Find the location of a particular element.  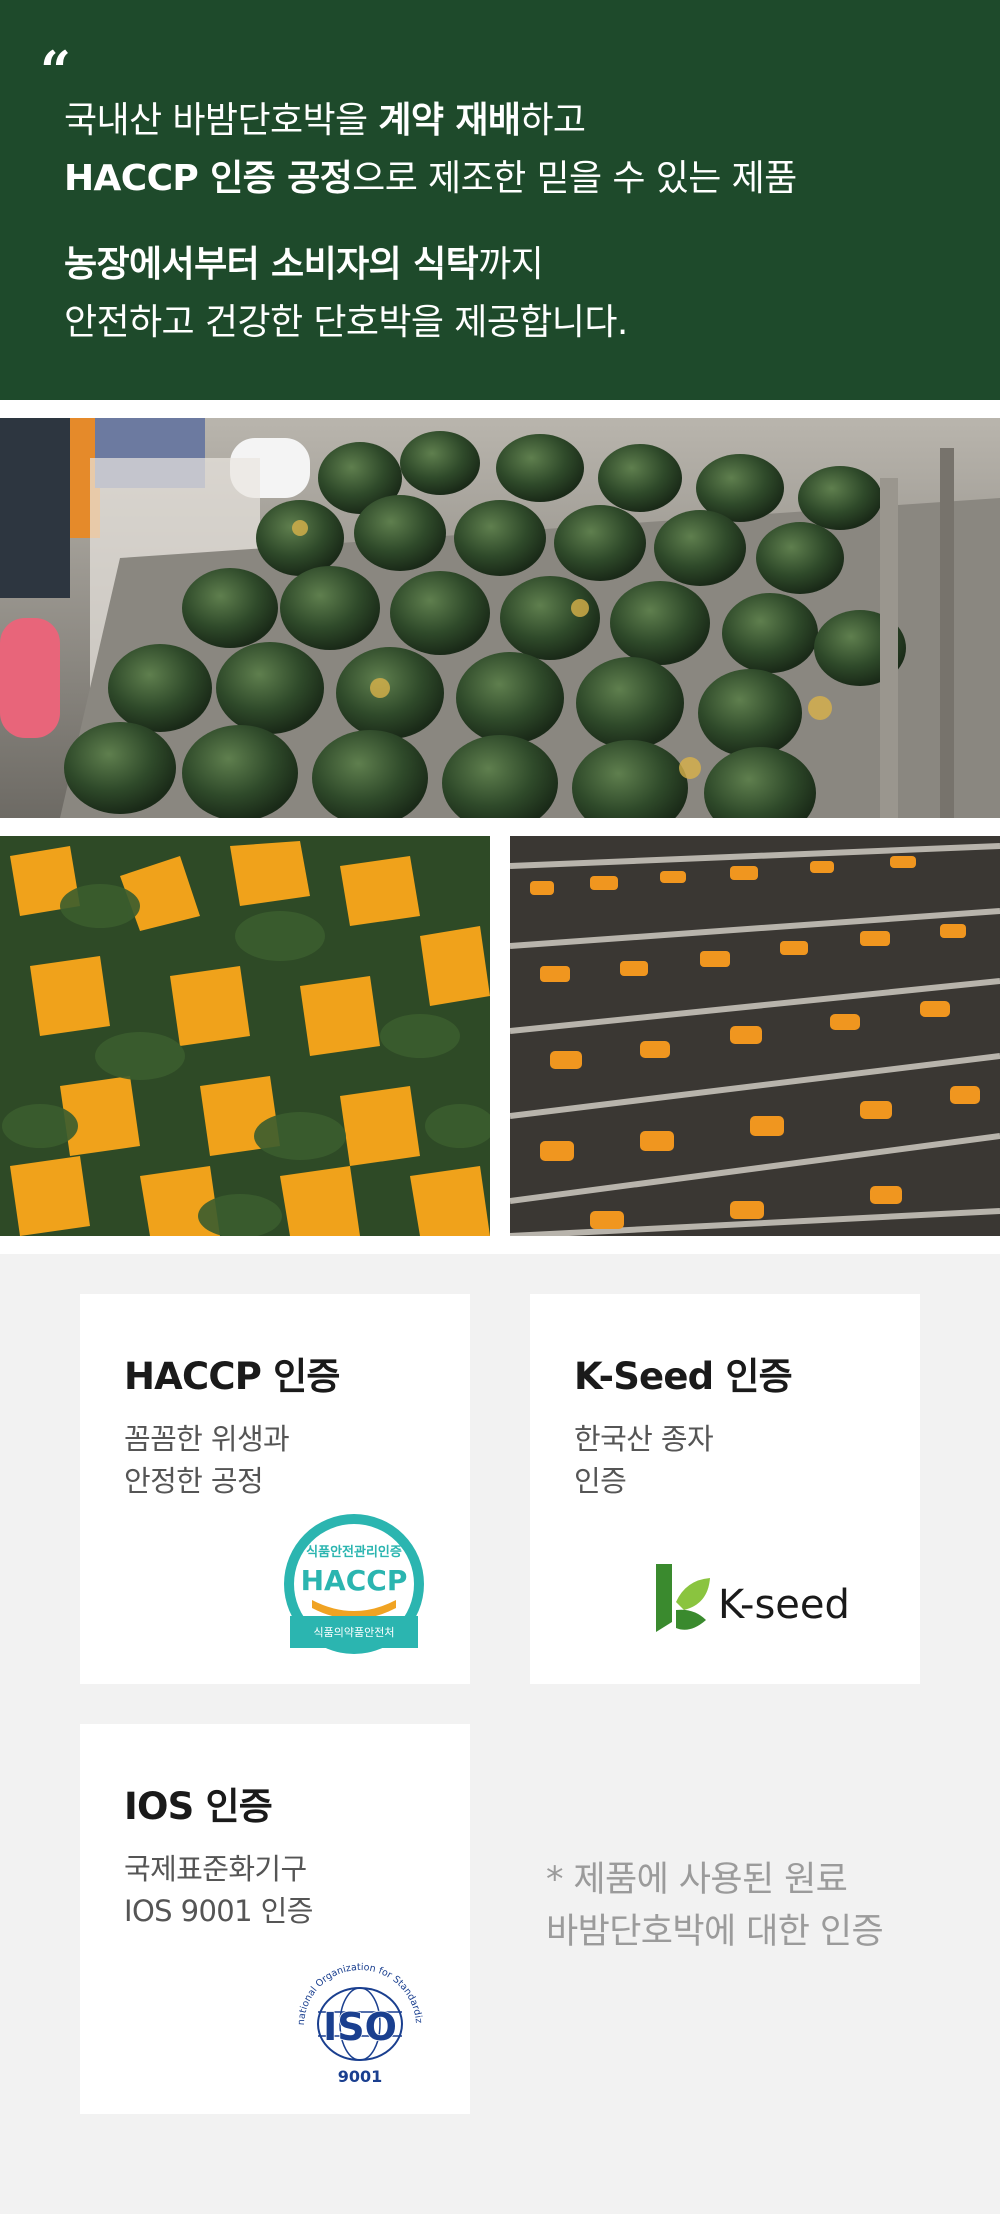

hero-line-3: 농장에서부터 소비자의 식탁까지 is located at coordinates (304, 264).